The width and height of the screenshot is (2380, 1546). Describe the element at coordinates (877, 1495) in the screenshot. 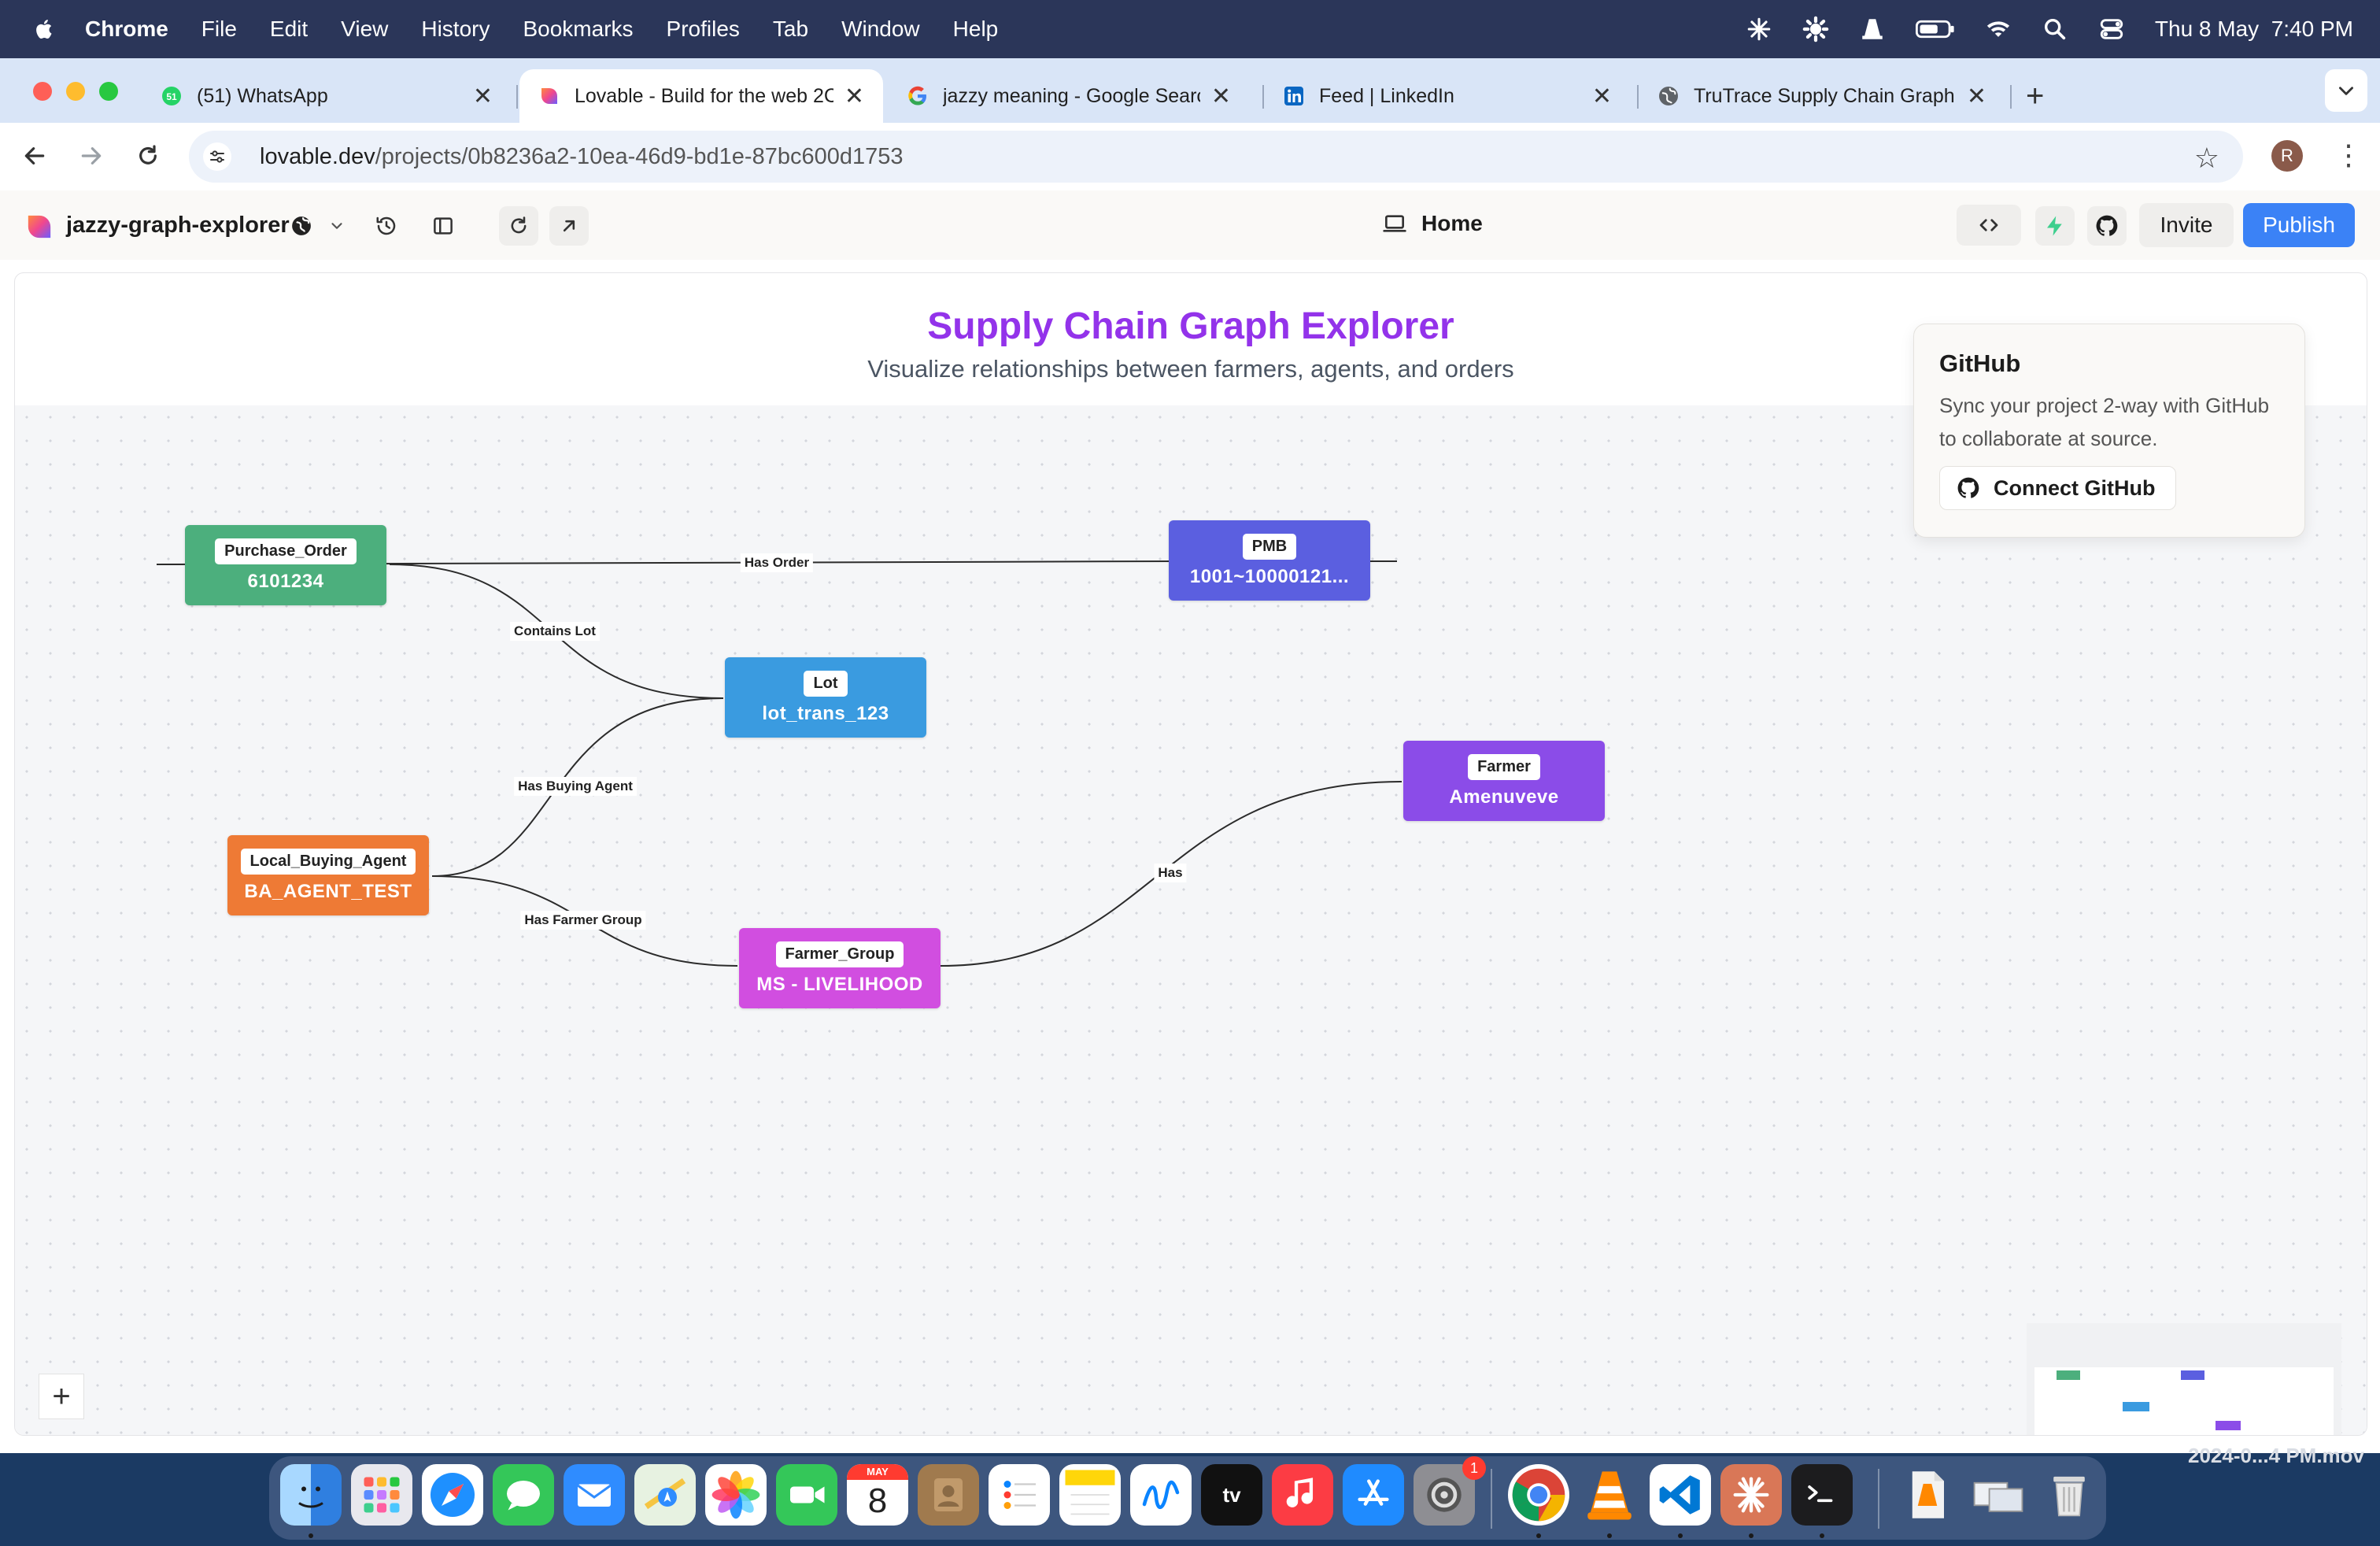

I see `calendar-icon: MAY 8` at that location.